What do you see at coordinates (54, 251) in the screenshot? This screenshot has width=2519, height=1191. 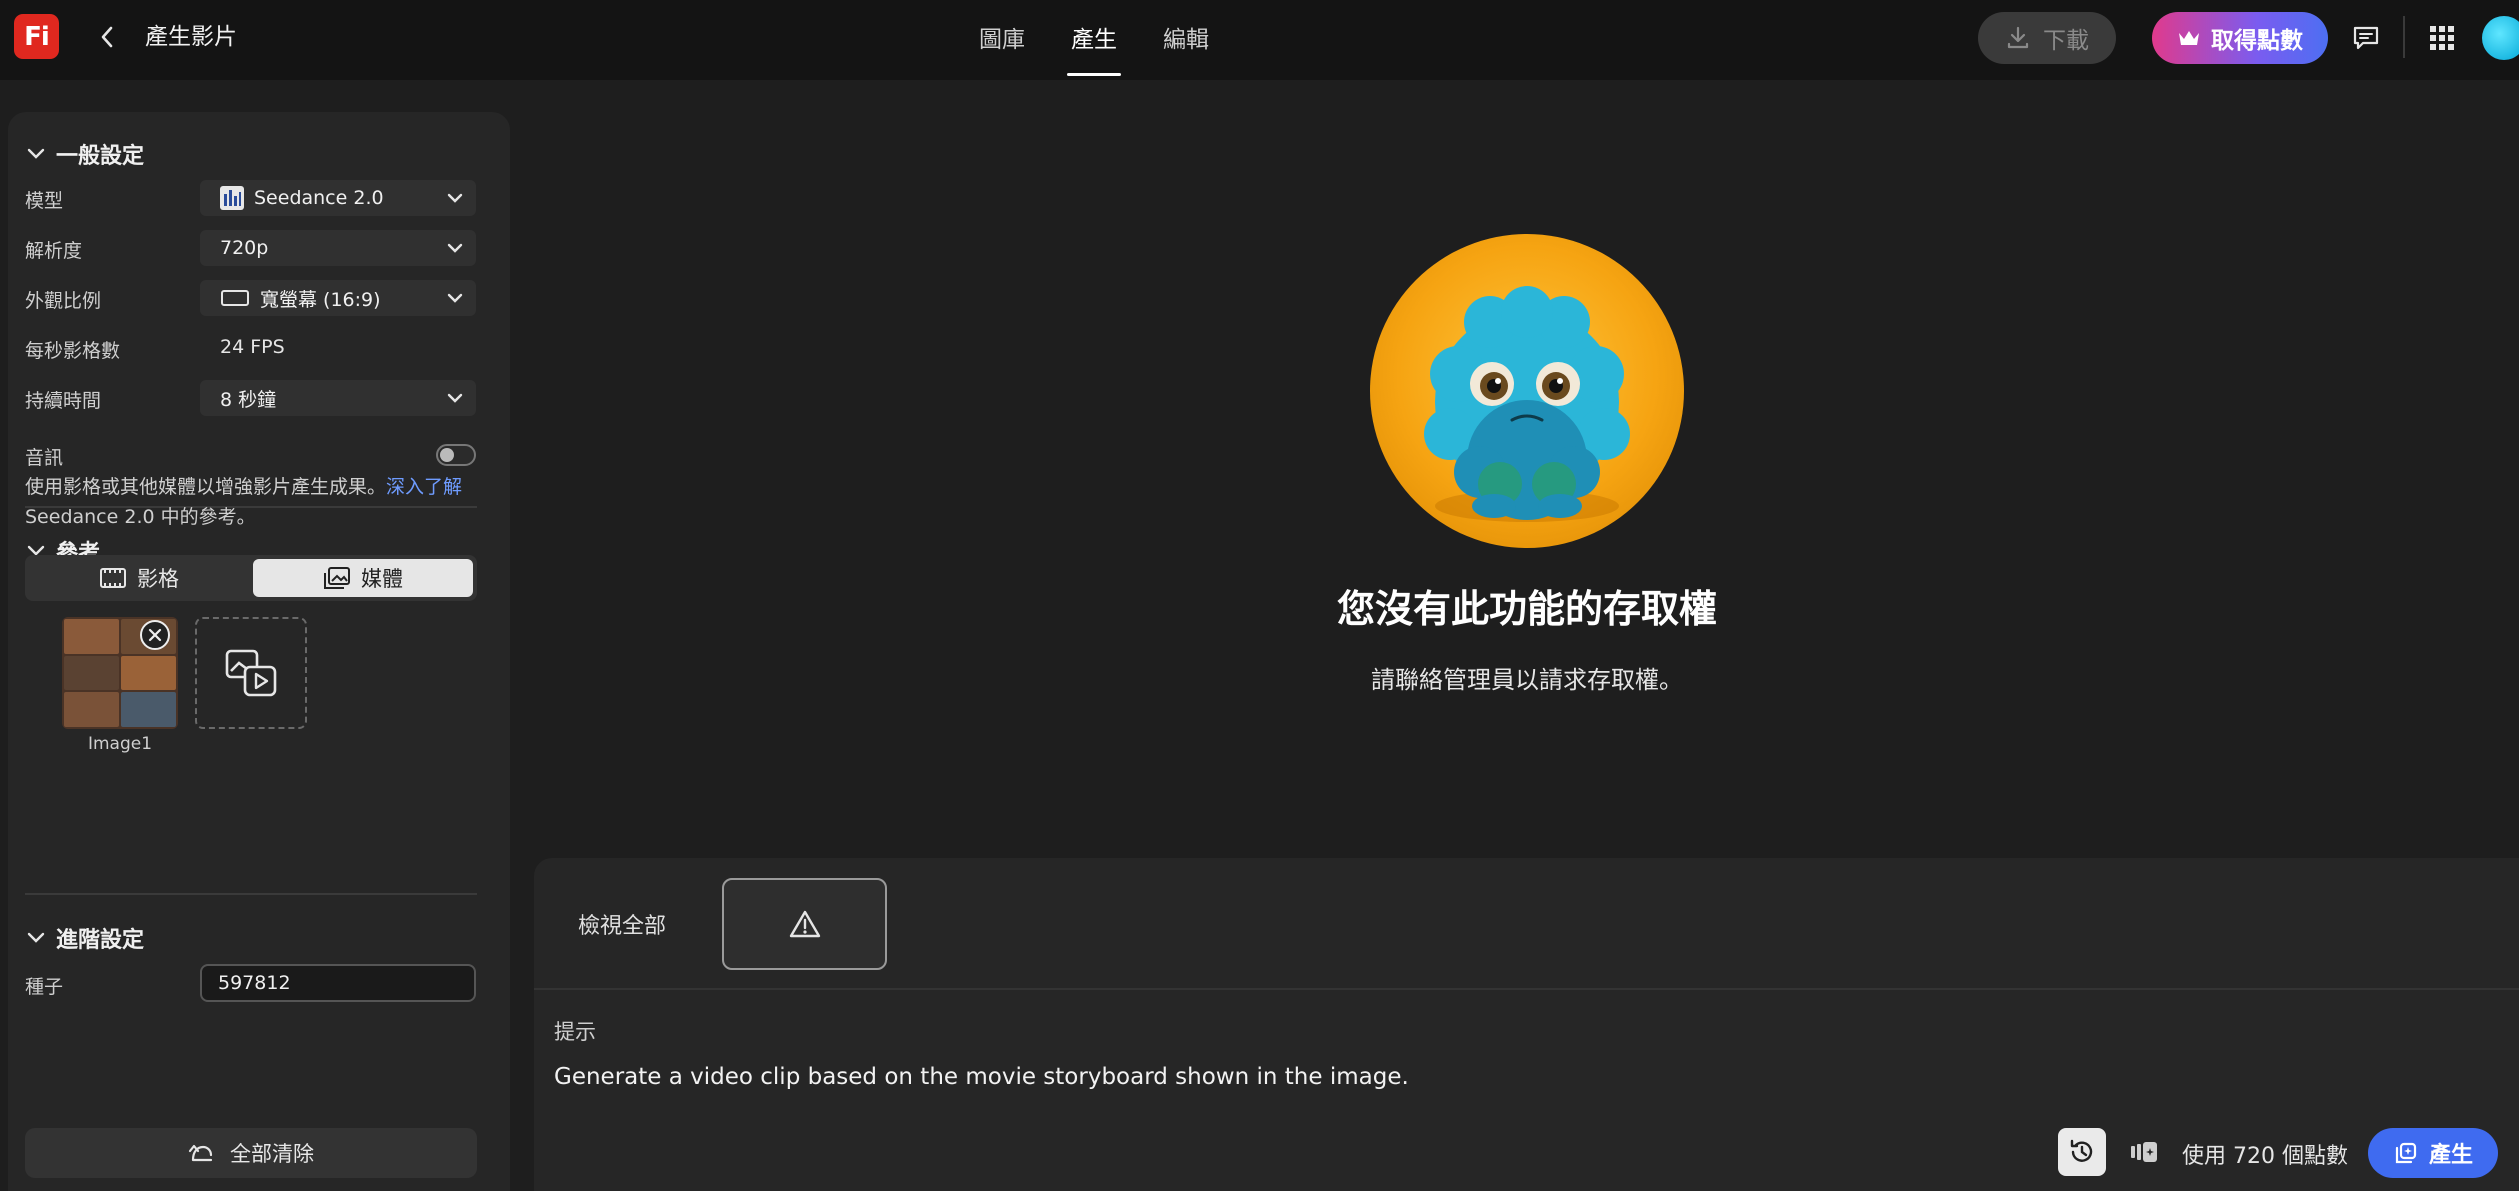 I see `resolution-label: 解析度` at bounding box center [54, 251].